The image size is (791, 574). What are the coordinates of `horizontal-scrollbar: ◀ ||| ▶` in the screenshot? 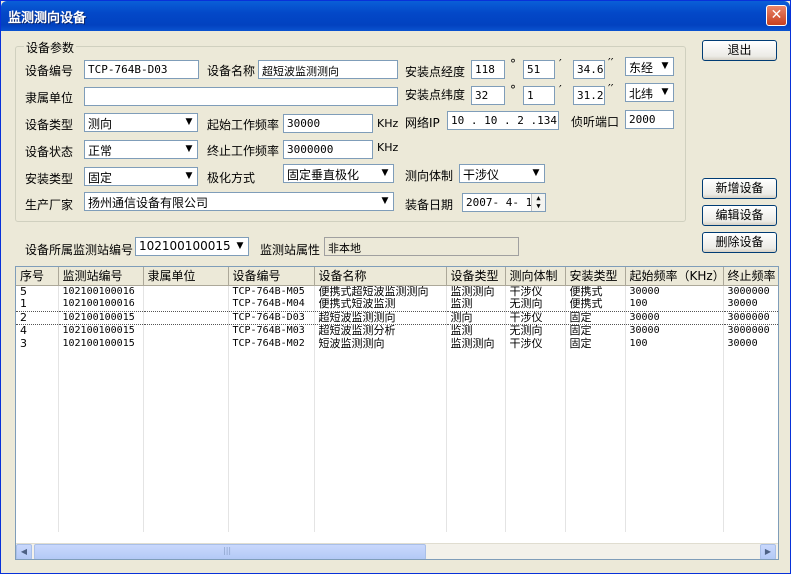 It's located at (397, 551).